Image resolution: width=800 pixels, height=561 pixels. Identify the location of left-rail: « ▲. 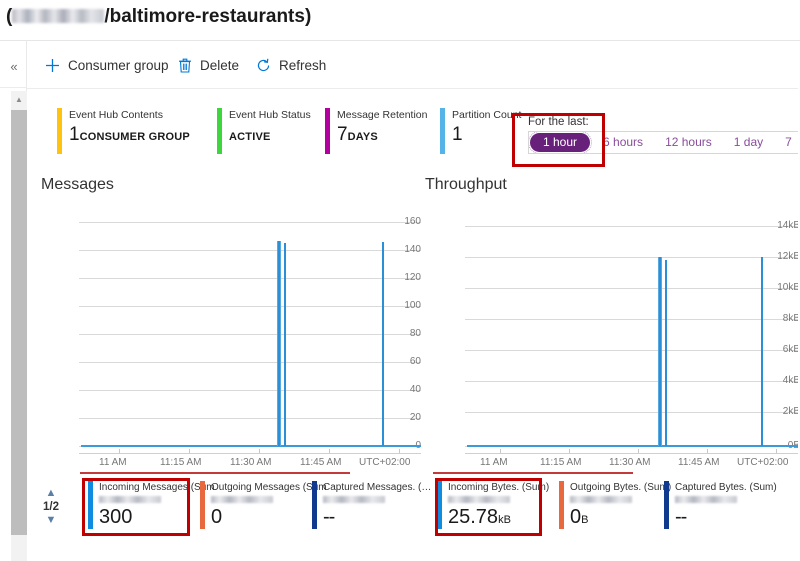
(13, 301).